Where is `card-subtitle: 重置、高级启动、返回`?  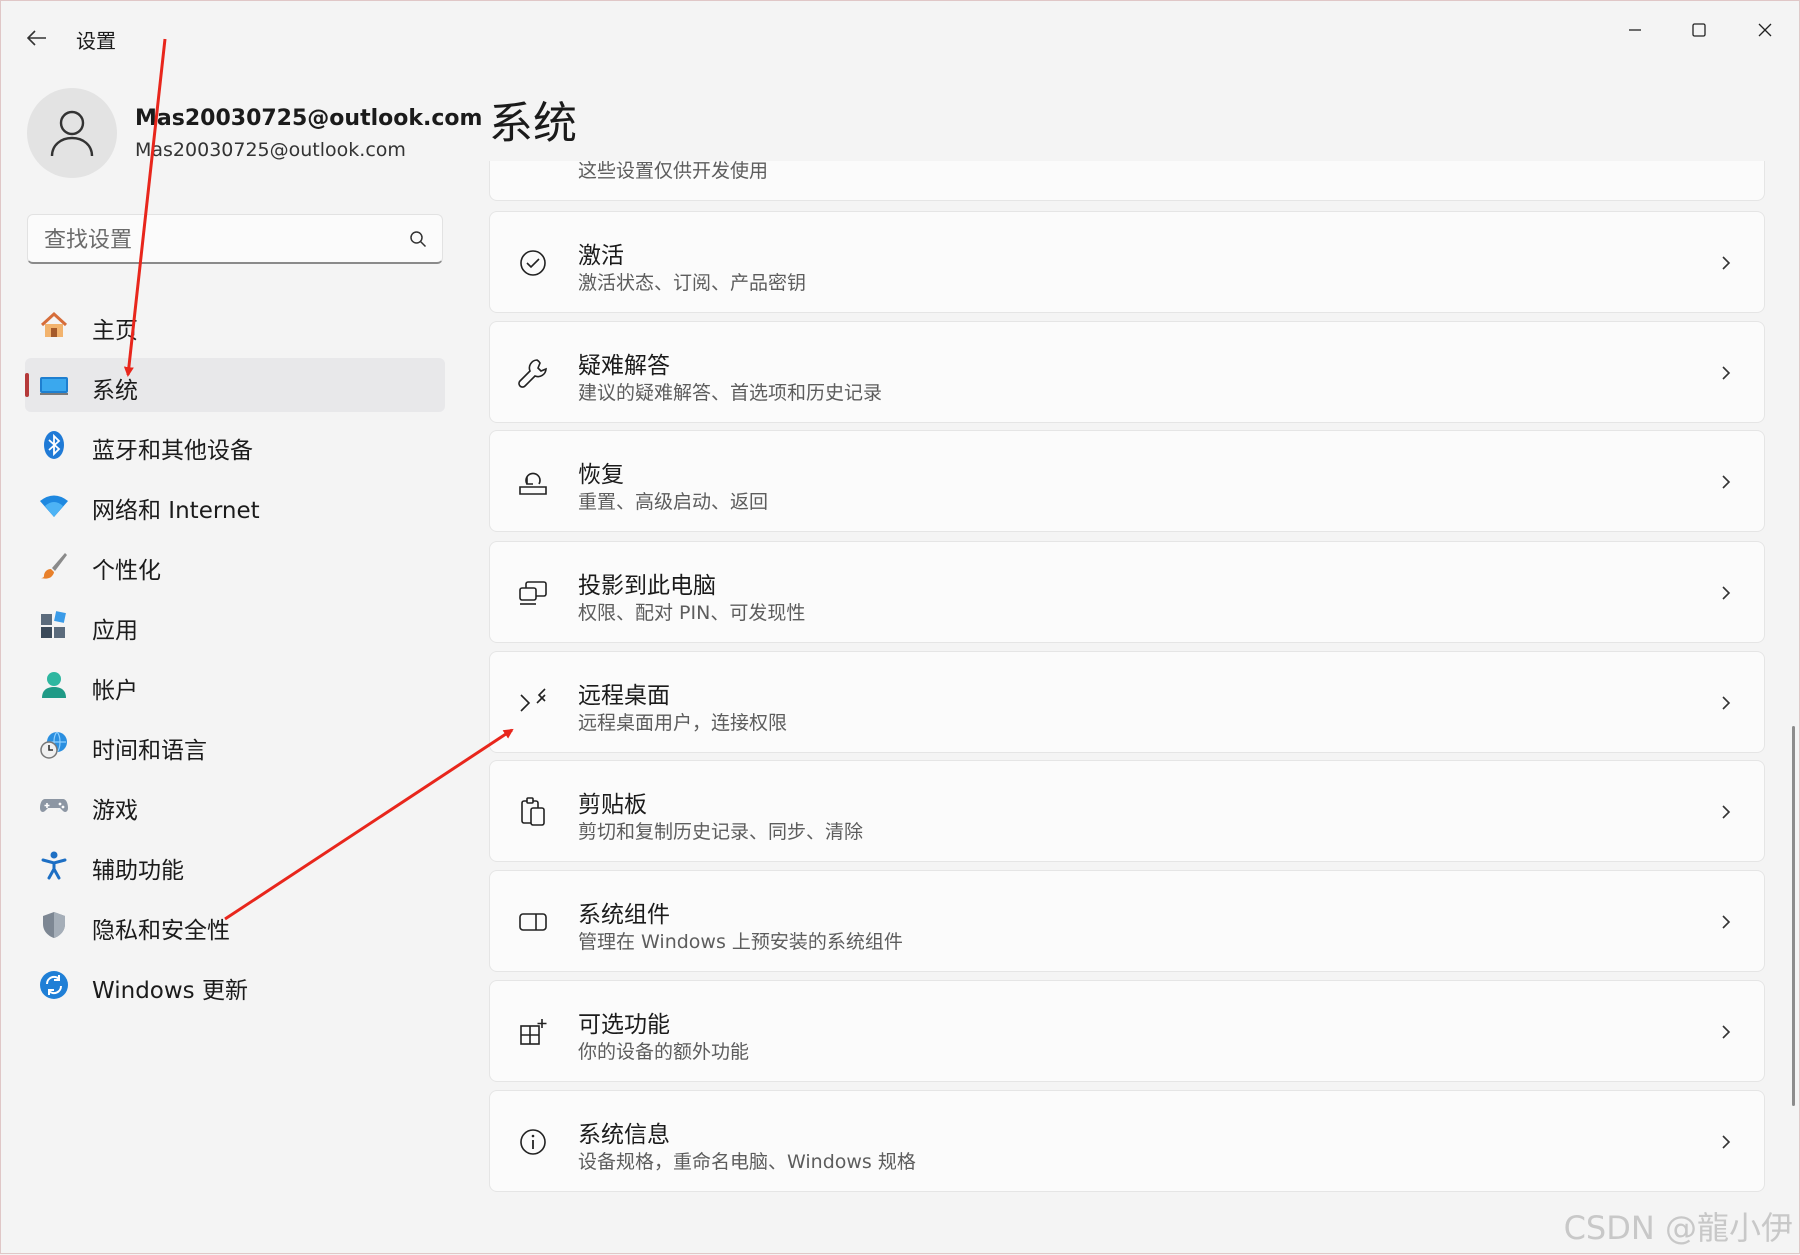 card-subtitle: 重置、高级启动、返回 is located at coordinates (673, 502).